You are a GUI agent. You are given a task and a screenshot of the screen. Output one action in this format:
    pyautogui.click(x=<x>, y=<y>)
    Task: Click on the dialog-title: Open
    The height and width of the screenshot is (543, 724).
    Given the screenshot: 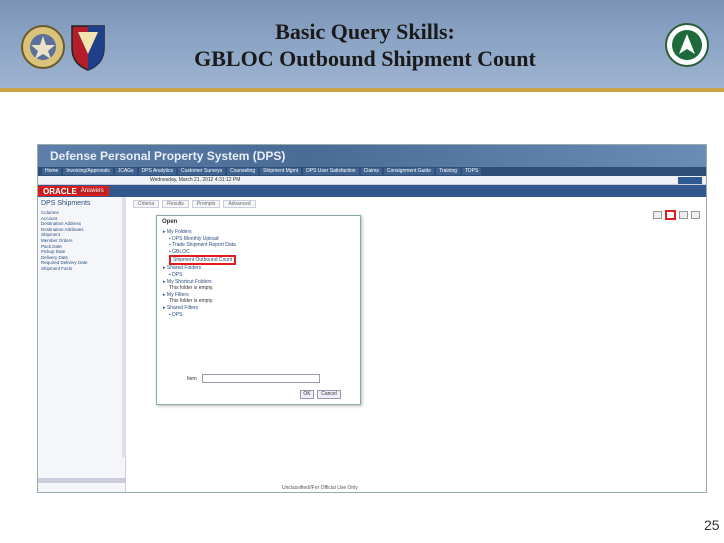 What is the action you would take?
    pyautogui.click(x=170, y=222)
    